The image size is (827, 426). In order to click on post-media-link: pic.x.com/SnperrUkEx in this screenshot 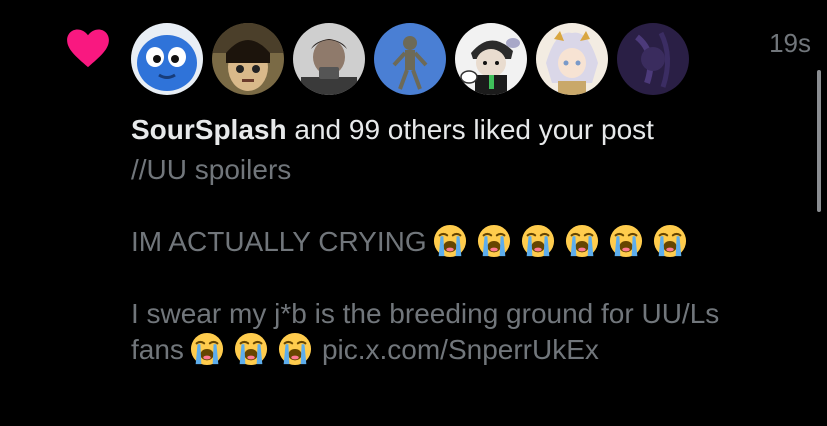, I will do `click(460, 349)`.